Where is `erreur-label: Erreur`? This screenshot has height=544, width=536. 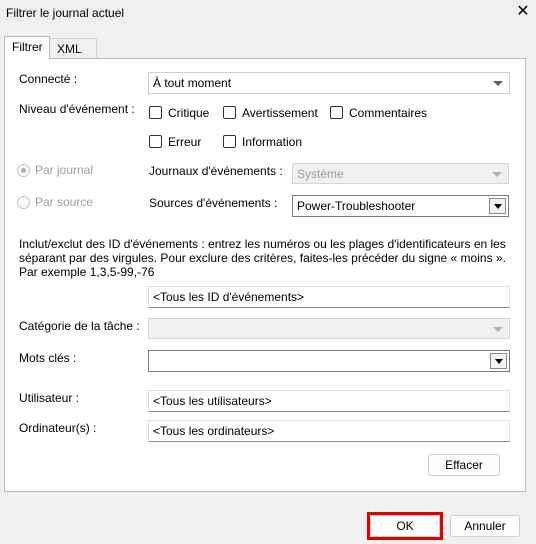 erreur-label: Erreur is located at coordinates (185, 142).